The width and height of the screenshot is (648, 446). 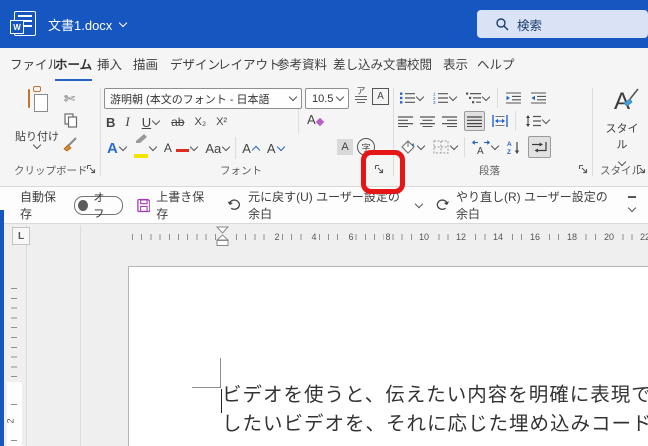 What do you see at coordinates (526, 205) in the screenshot?
I see `redo-button: やり直し(R) ユーザー設定の余白` at bounding box center [526, 205].